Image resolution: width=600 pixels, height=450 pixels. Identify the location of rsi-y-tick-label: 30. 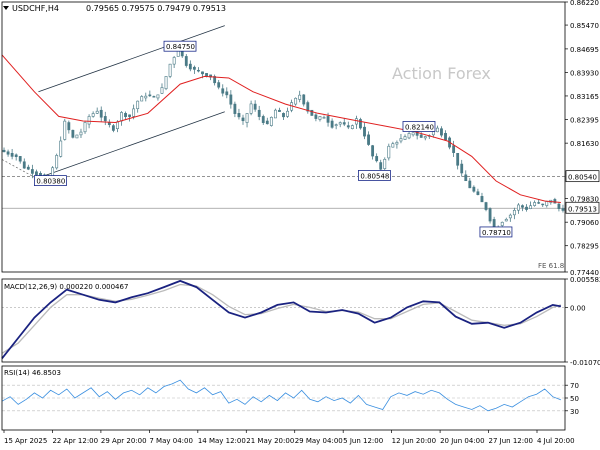
(574, 412).